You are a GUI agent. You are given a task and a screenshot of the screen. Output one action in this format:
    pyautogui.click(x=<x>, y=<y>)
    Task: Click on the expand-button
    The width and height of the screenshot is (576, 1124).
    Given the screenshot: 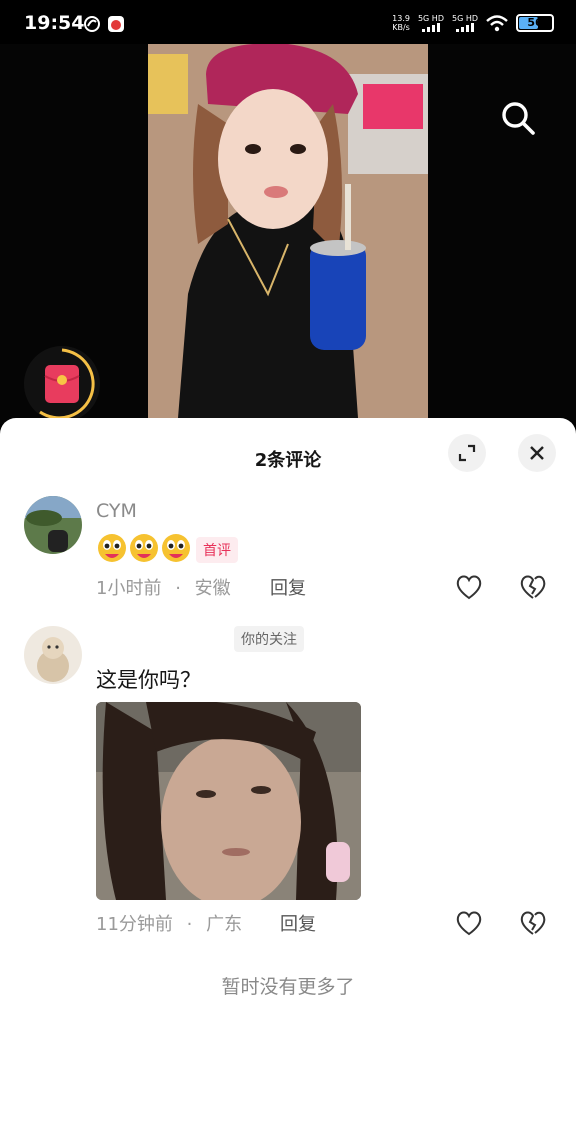 What is the action you would take?
    pyautogui.click(x=467, y=453)
    